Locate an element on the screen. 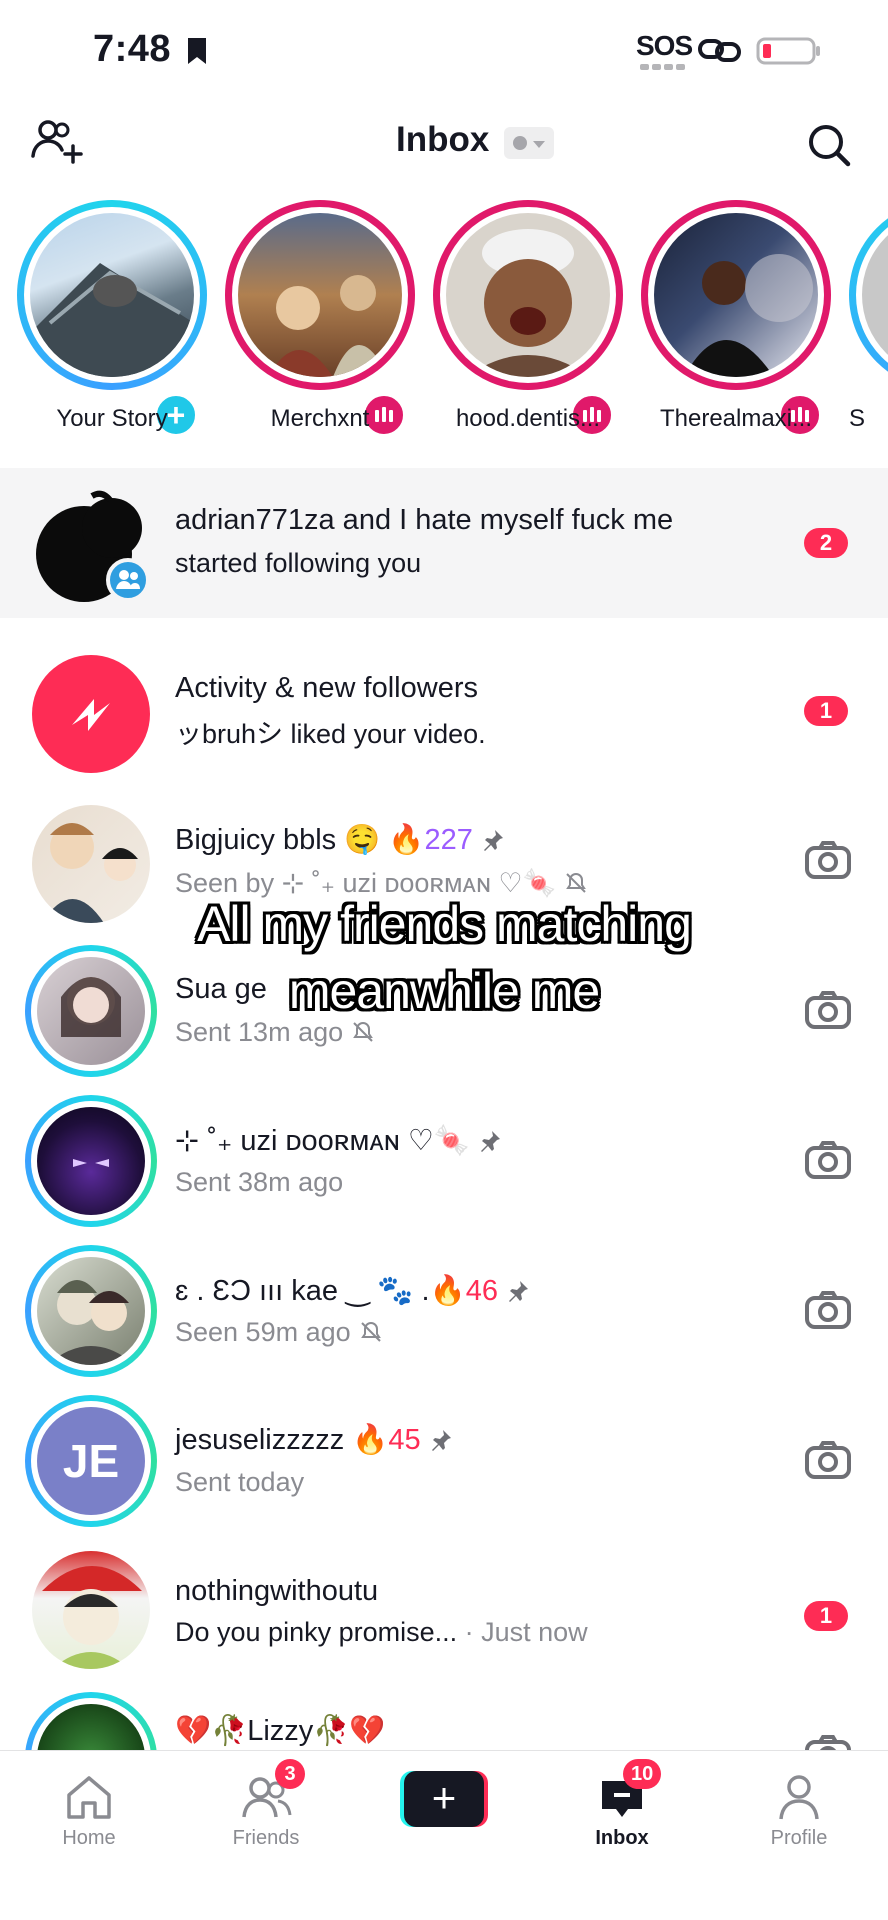  notification-subtitle: started following you is located at coordinates (298, 563).